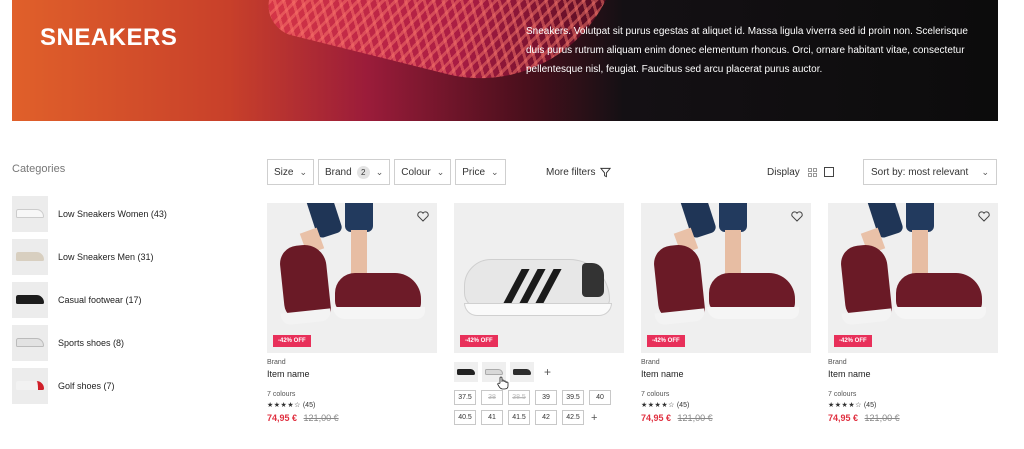 Image resolution: width=1024 pixels, height=449 pixels. What do you see at coordinates (519, 397) in the screenshot?
I see `size-option: 38.5` at bounding box center [519, 397].